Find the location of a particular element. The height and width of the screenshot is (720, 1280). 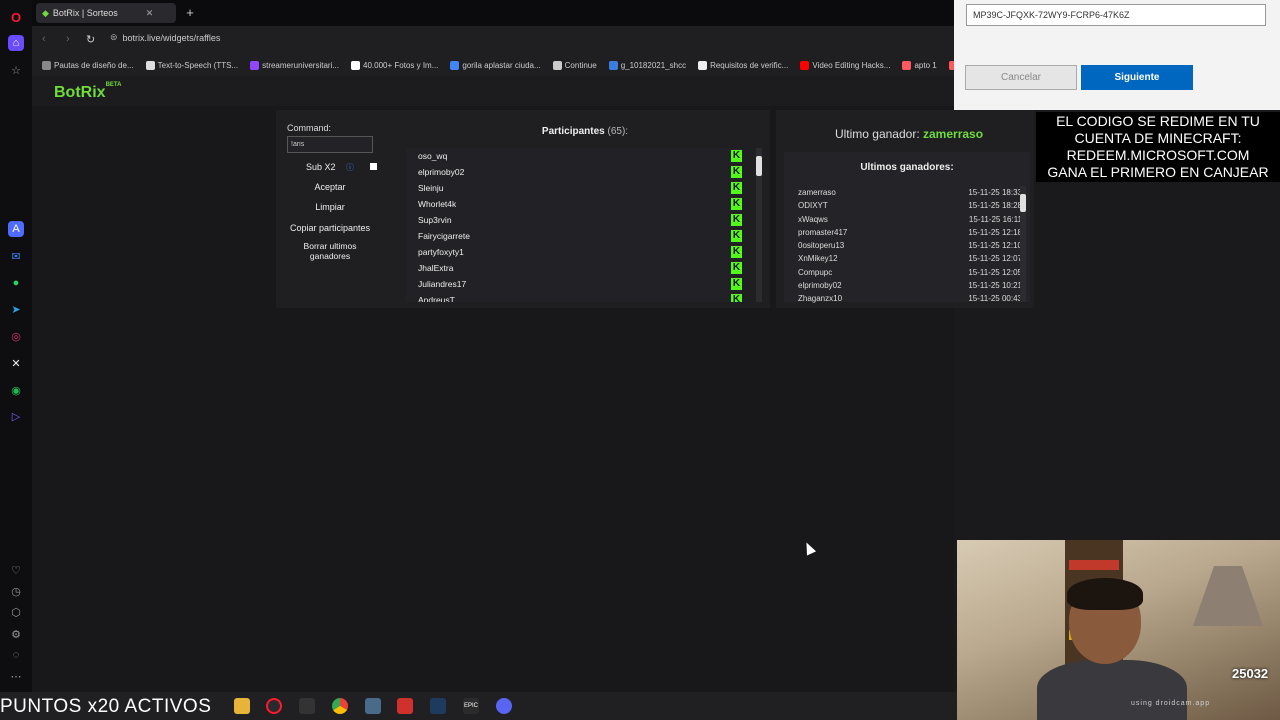

aria-icon: A is located at coordinates (16, 229).